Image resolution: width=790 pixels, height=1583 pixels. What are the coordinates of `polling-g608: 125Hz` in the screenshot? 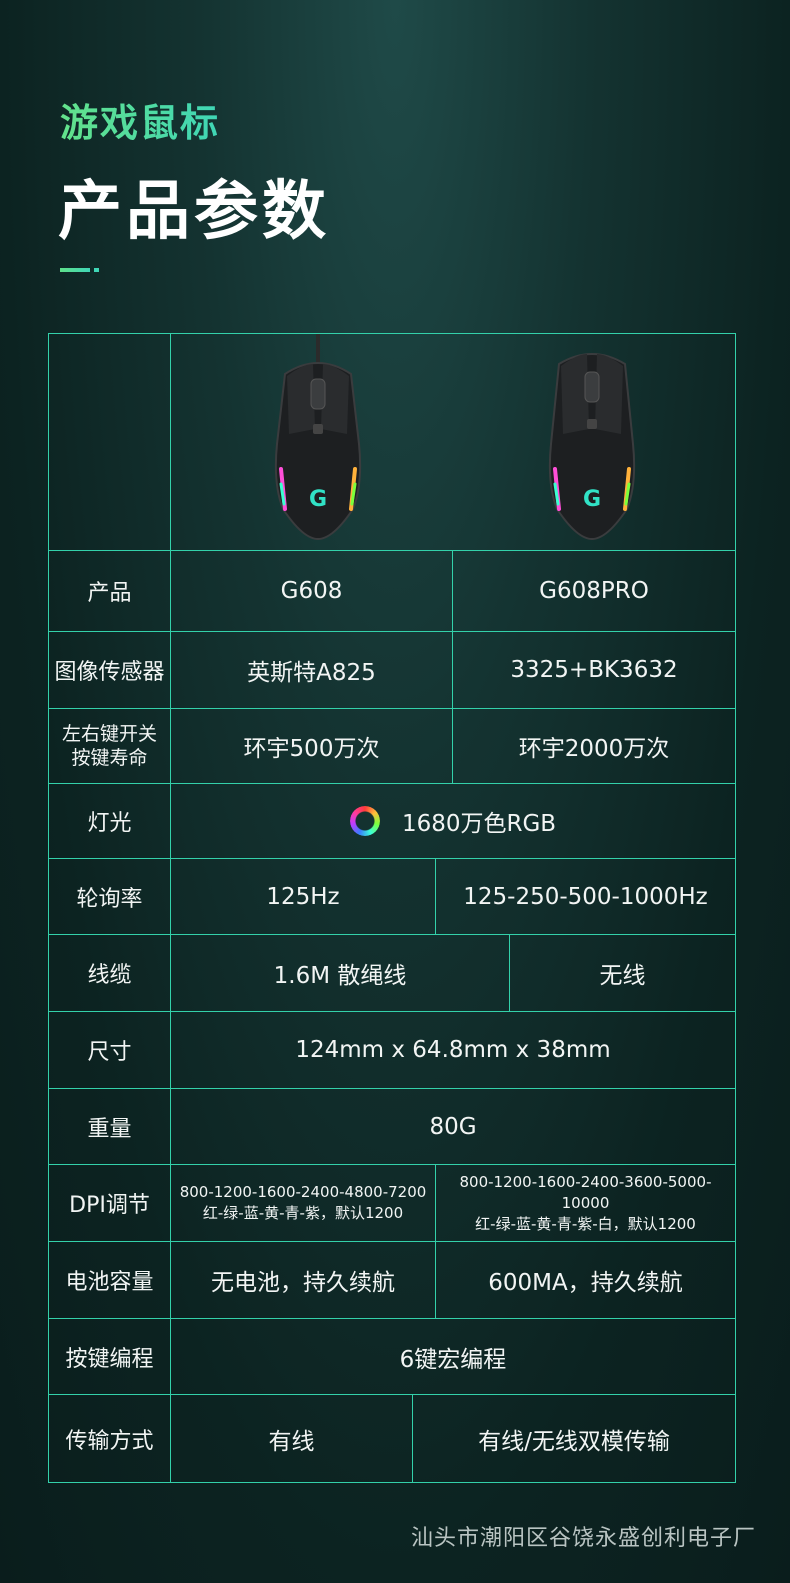 It's located at (303, 896).